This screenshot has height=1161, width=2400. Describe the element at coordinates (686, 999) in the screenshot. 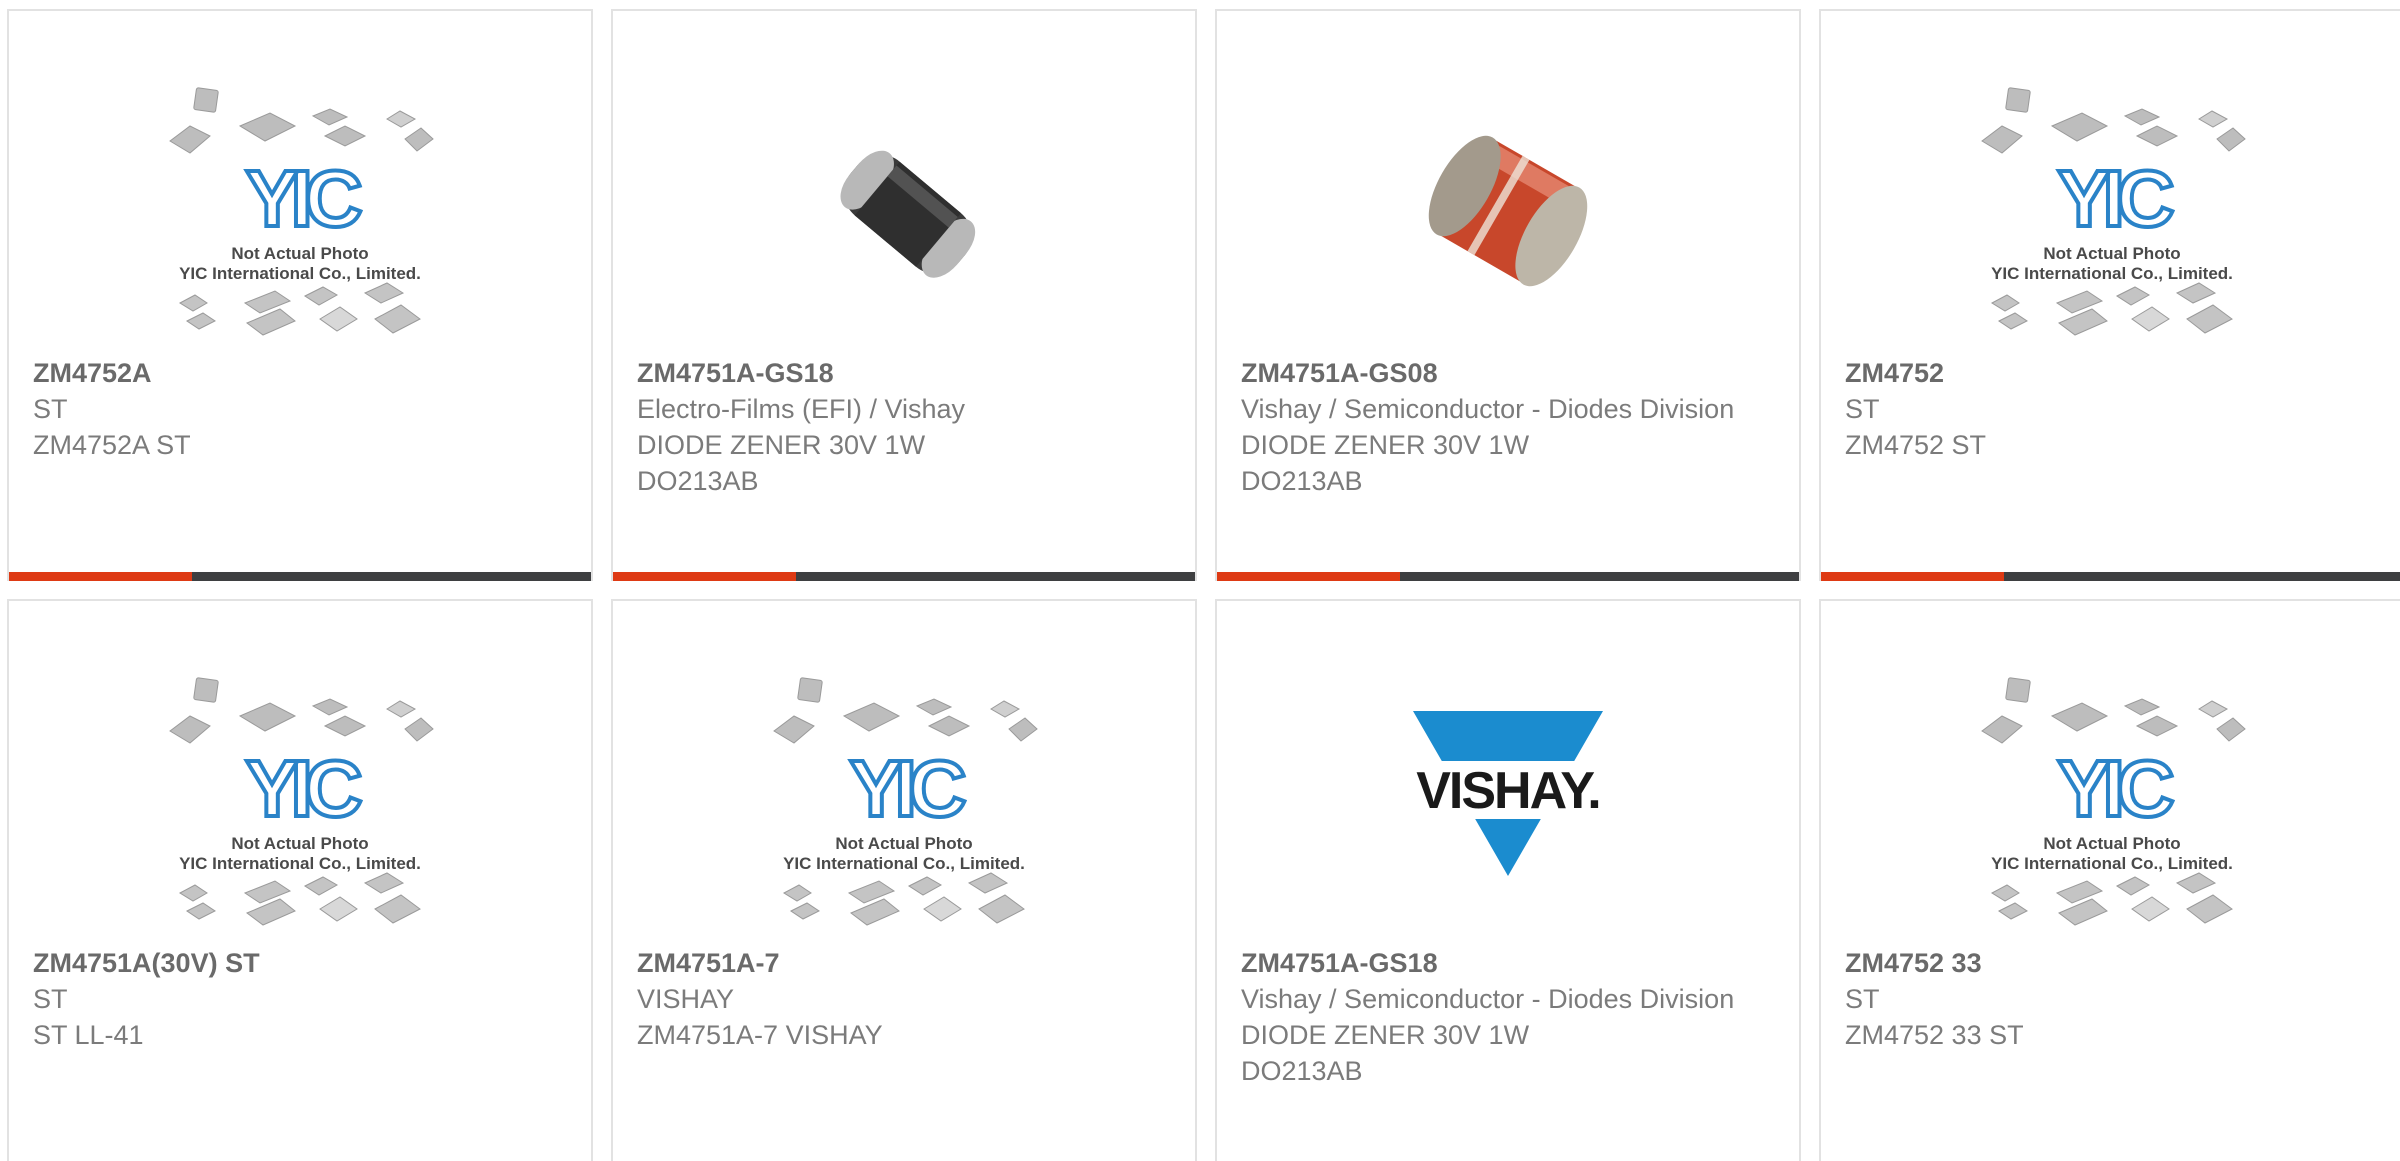

I see `manufacturer: VISHAY` at that location.